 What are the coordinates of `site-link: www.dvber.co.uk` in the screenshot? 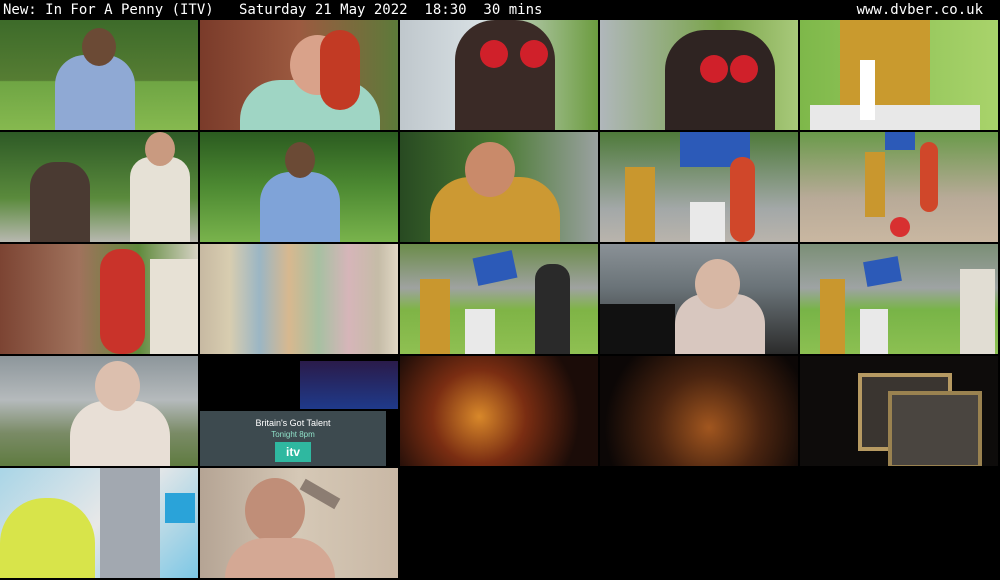 It's located at (920, 10).